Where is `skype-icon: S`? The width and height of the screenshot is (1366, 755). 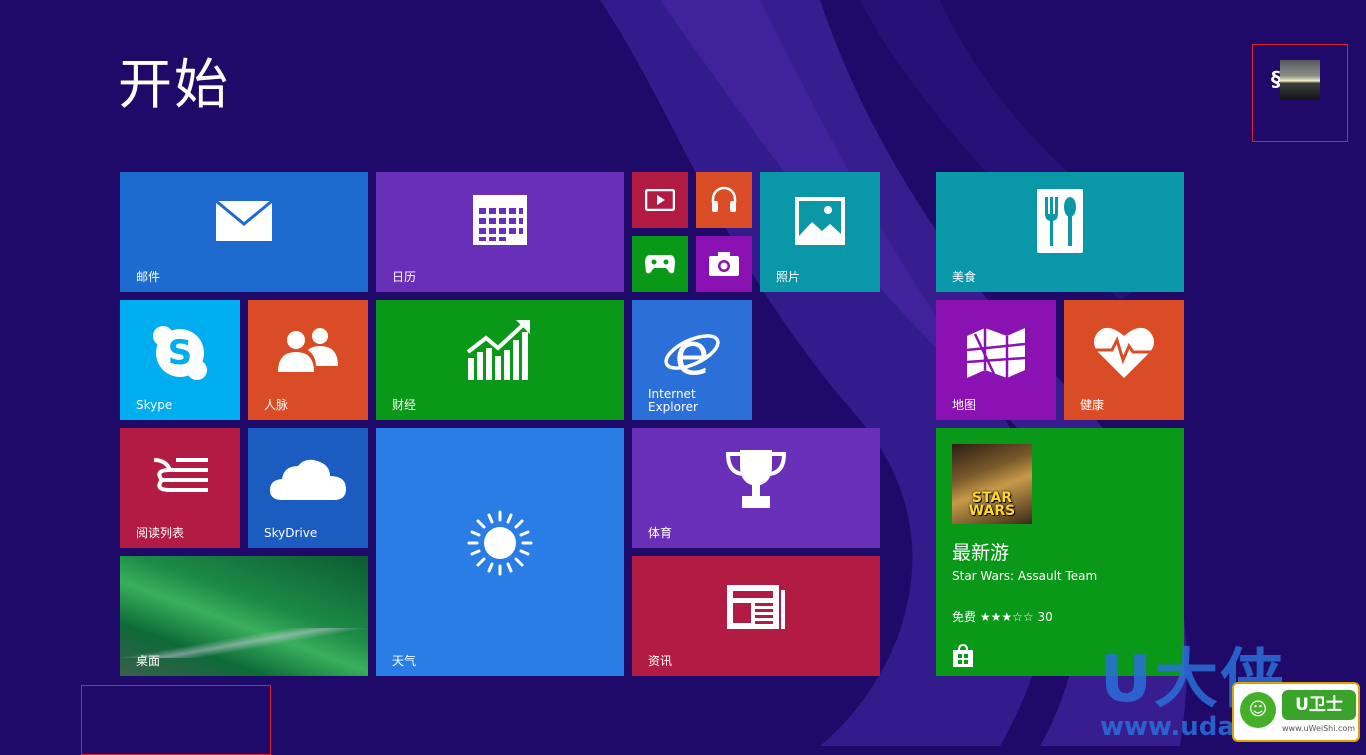
skype-icon: S is located at coordinates (180, 353).